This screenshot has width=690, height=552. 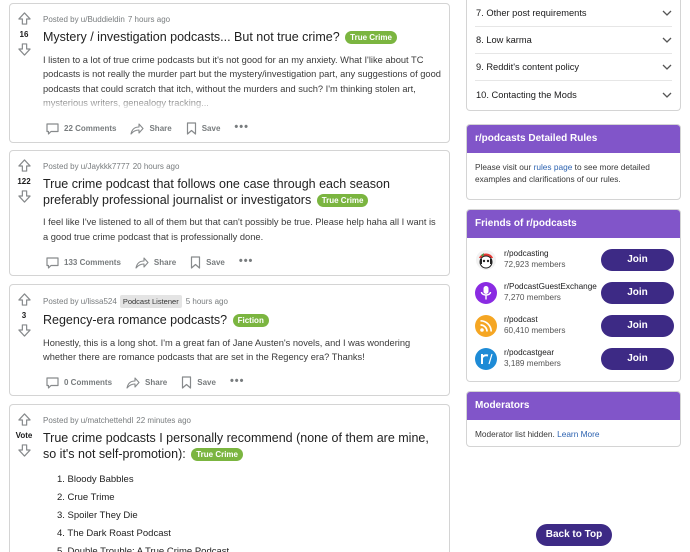 What do you see at coordinates (552, 353) in the screenshot?
I see `friend-name: r/podcastgear` at bounding box center [552, 353].